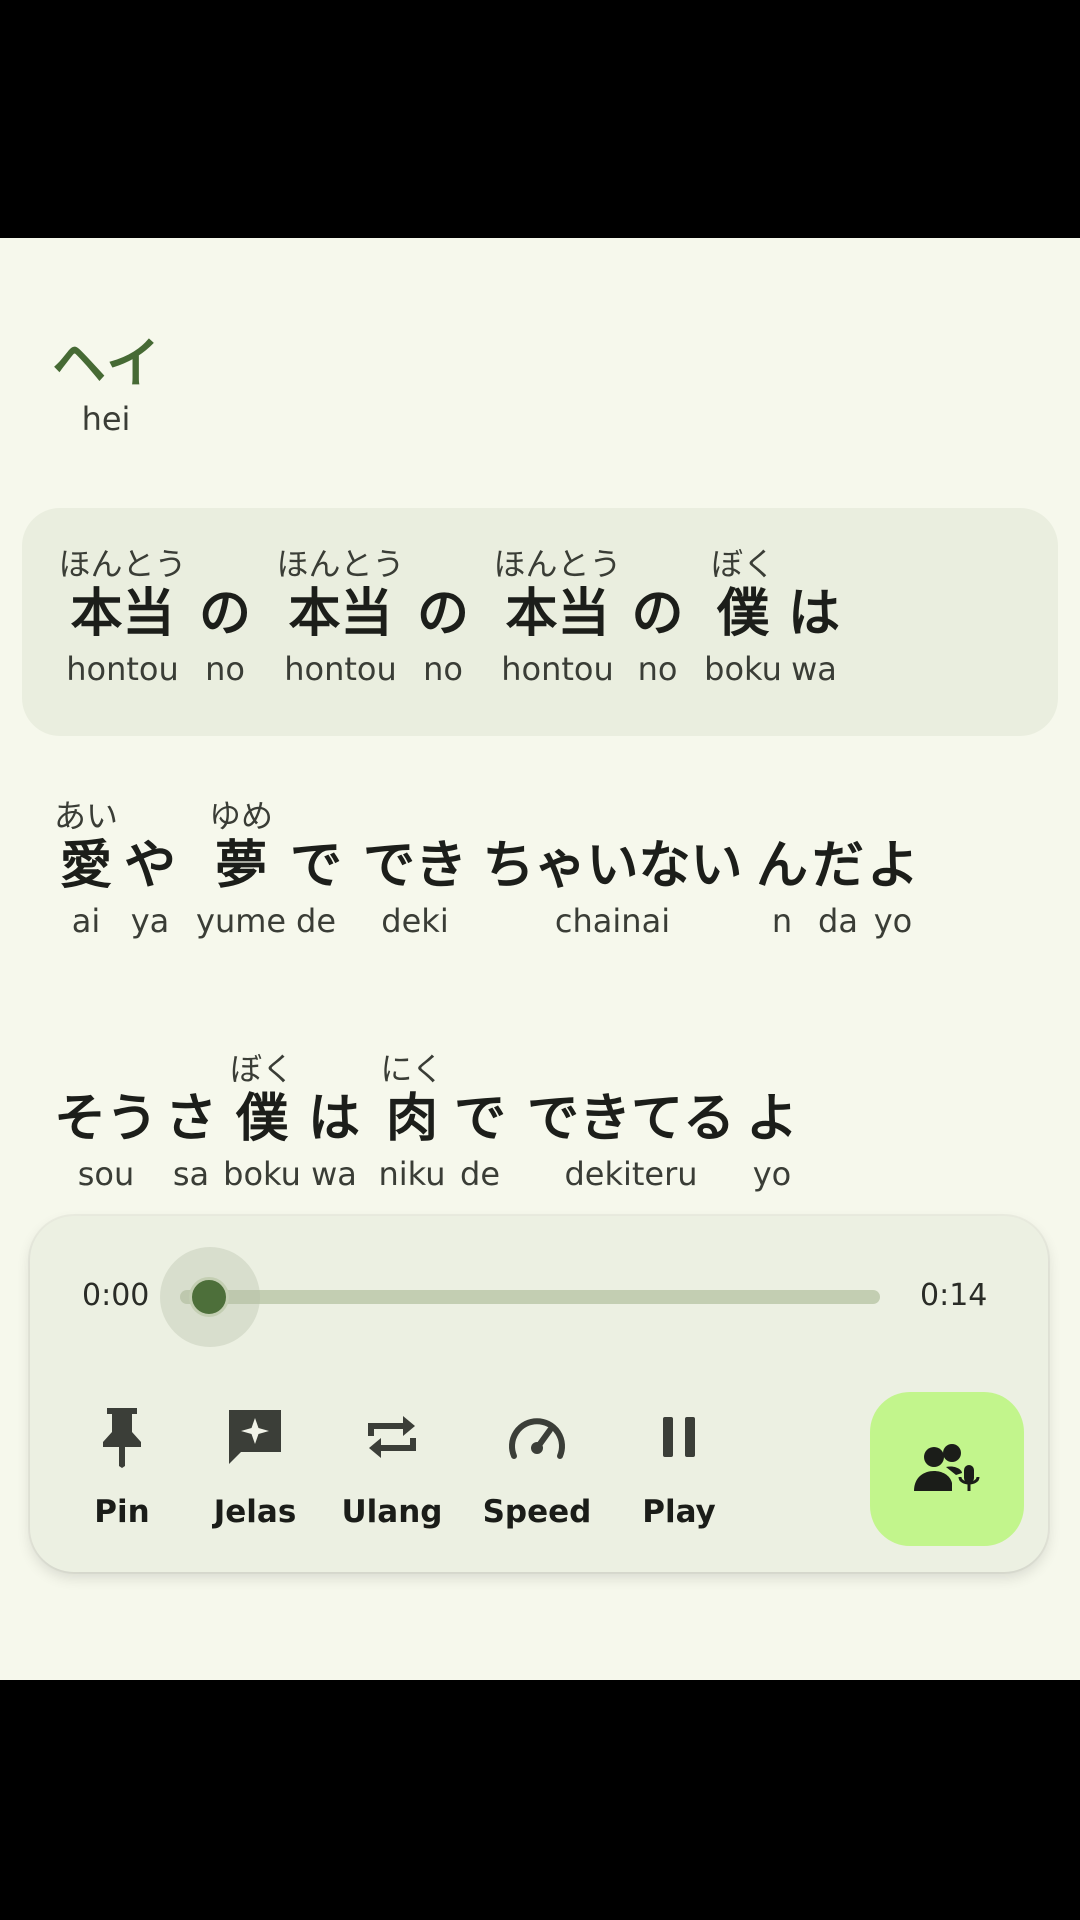 This screenshot has height=1920, width=1080. What do you see at coordinates (191, 1123) in the screenshot?
I see `lyric-word: さ sa` at bounding box center [191, 1123].